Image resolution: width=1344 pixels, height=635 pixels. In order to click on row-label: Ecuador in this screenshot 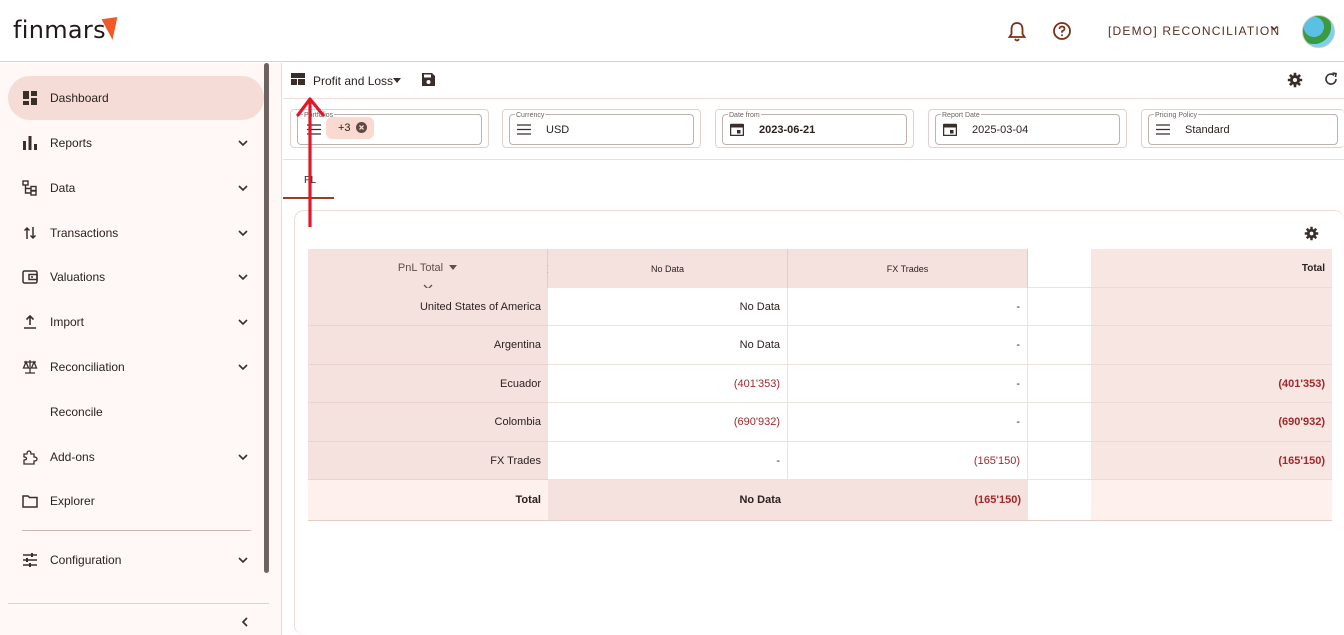, I will do `click(428, 384)`.